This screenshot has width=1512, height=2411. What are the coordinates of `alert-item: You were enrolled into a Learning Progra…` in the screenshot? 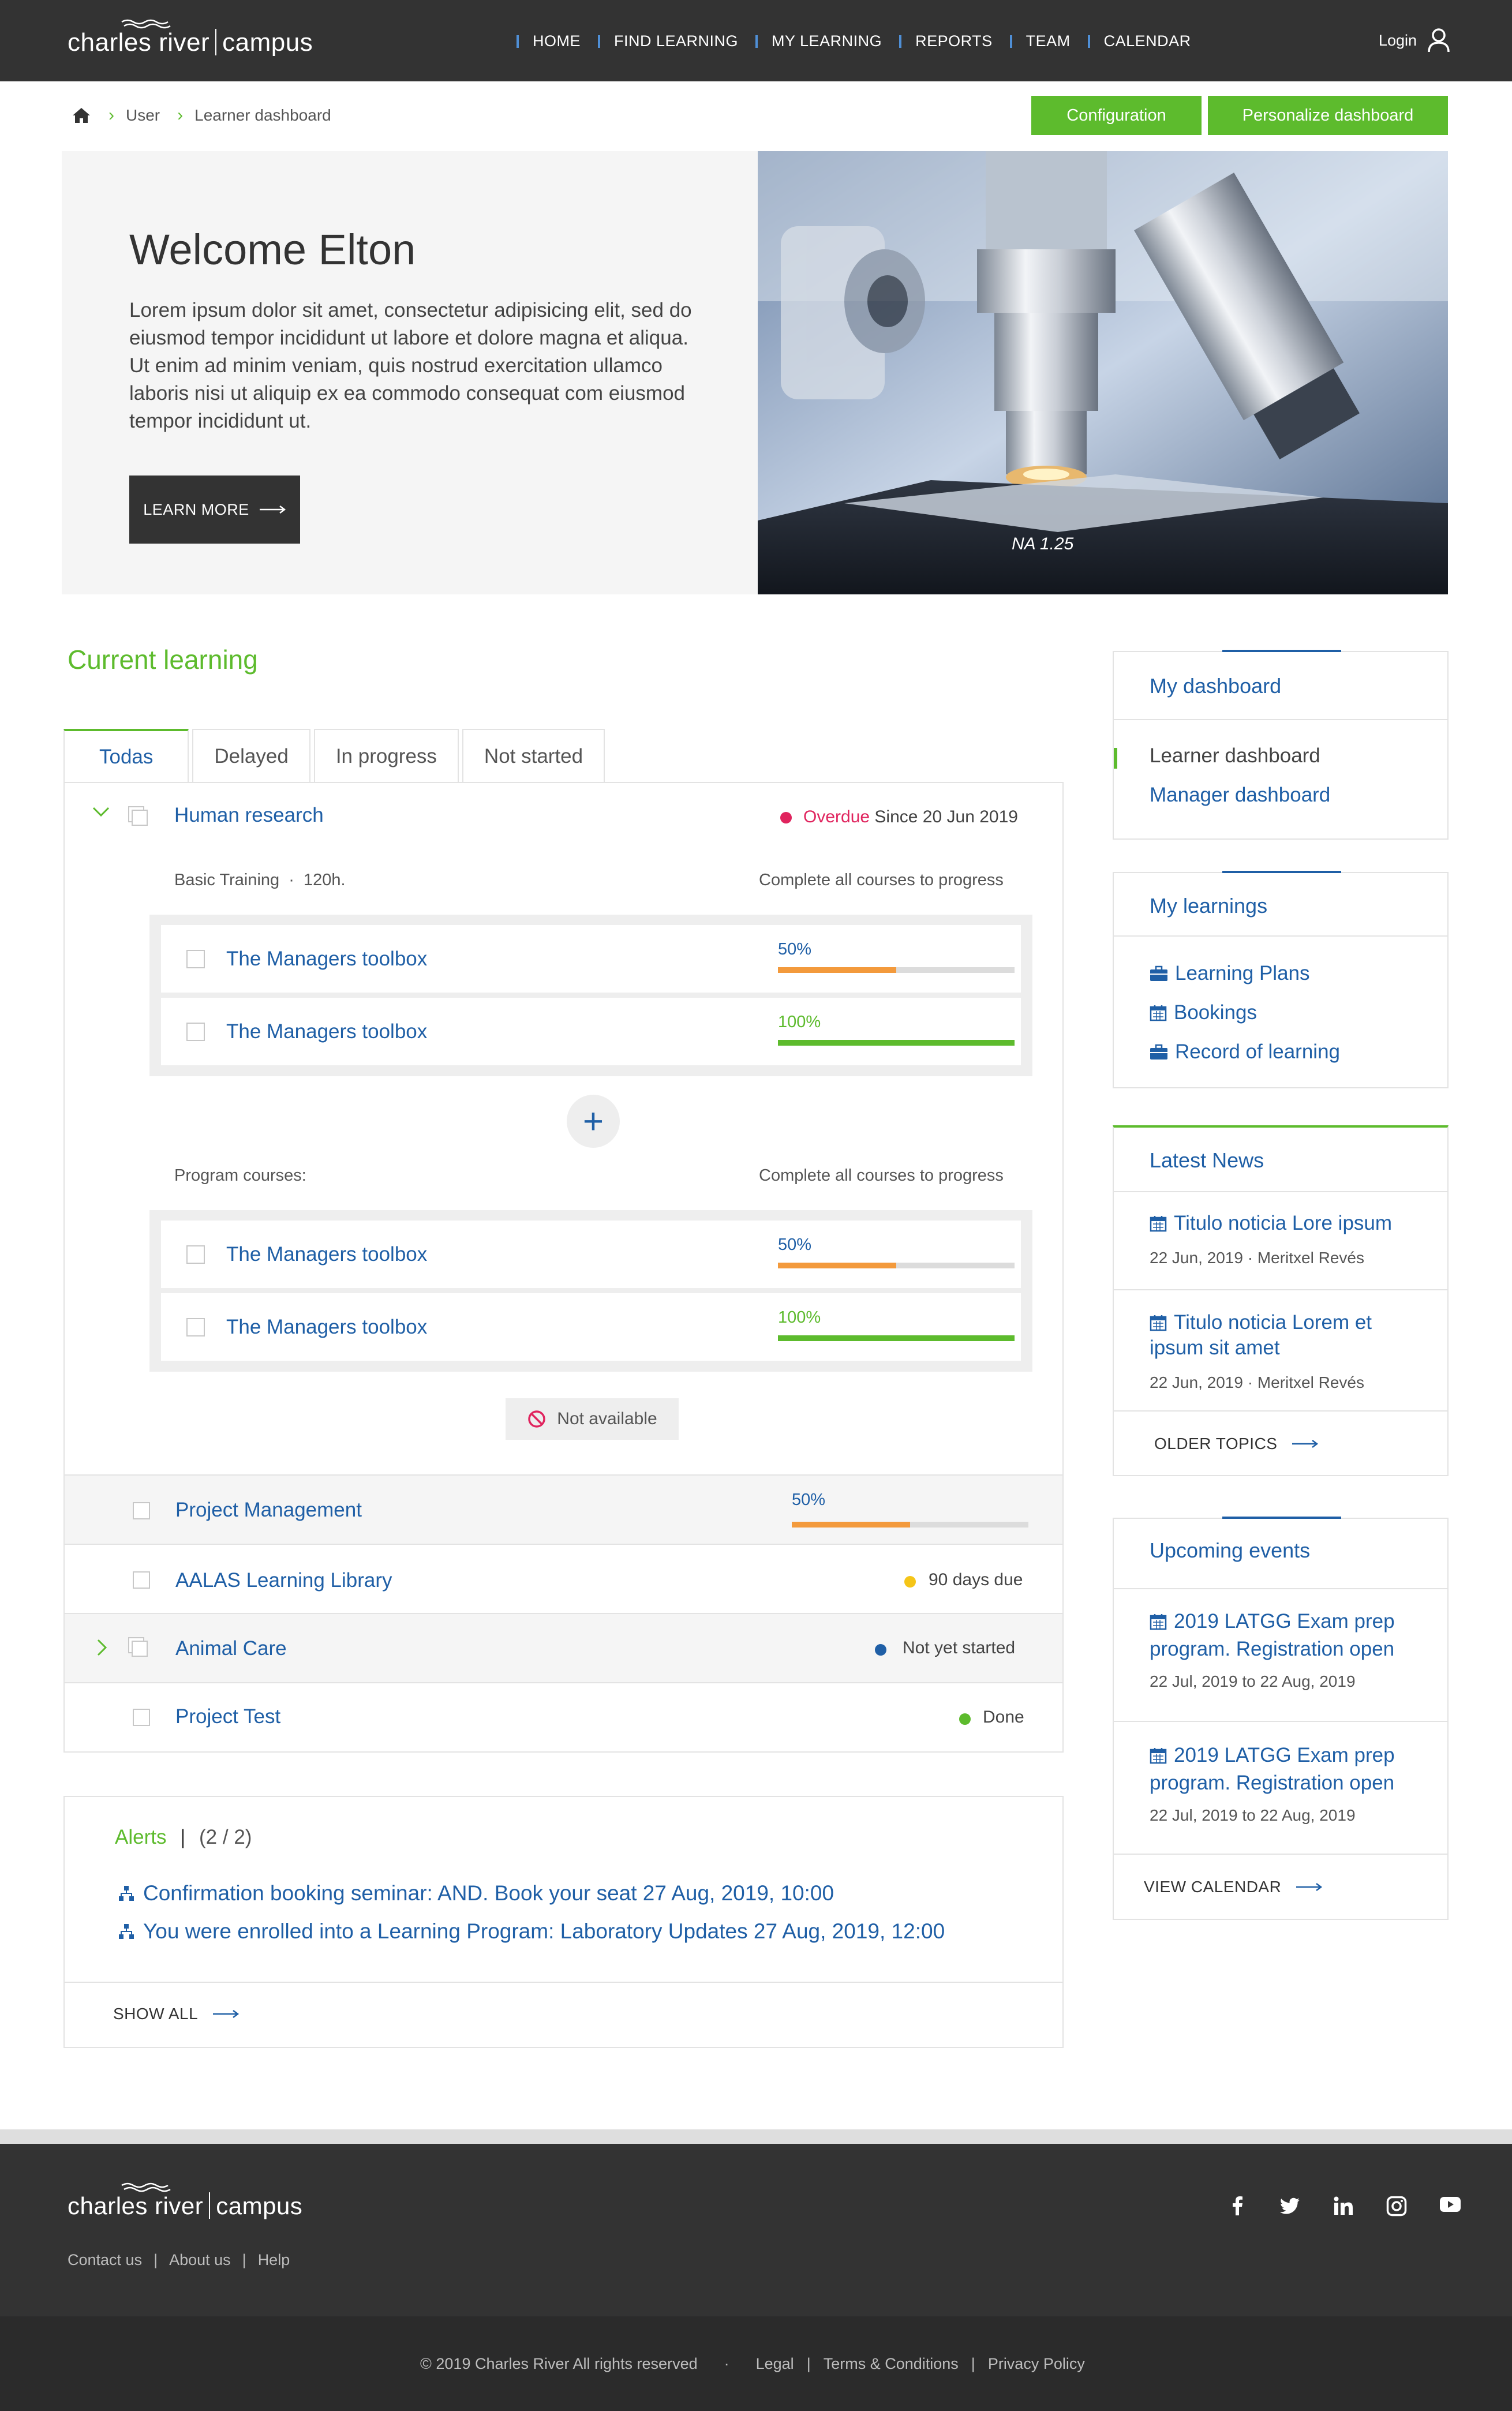 It's located at (531, 1931).